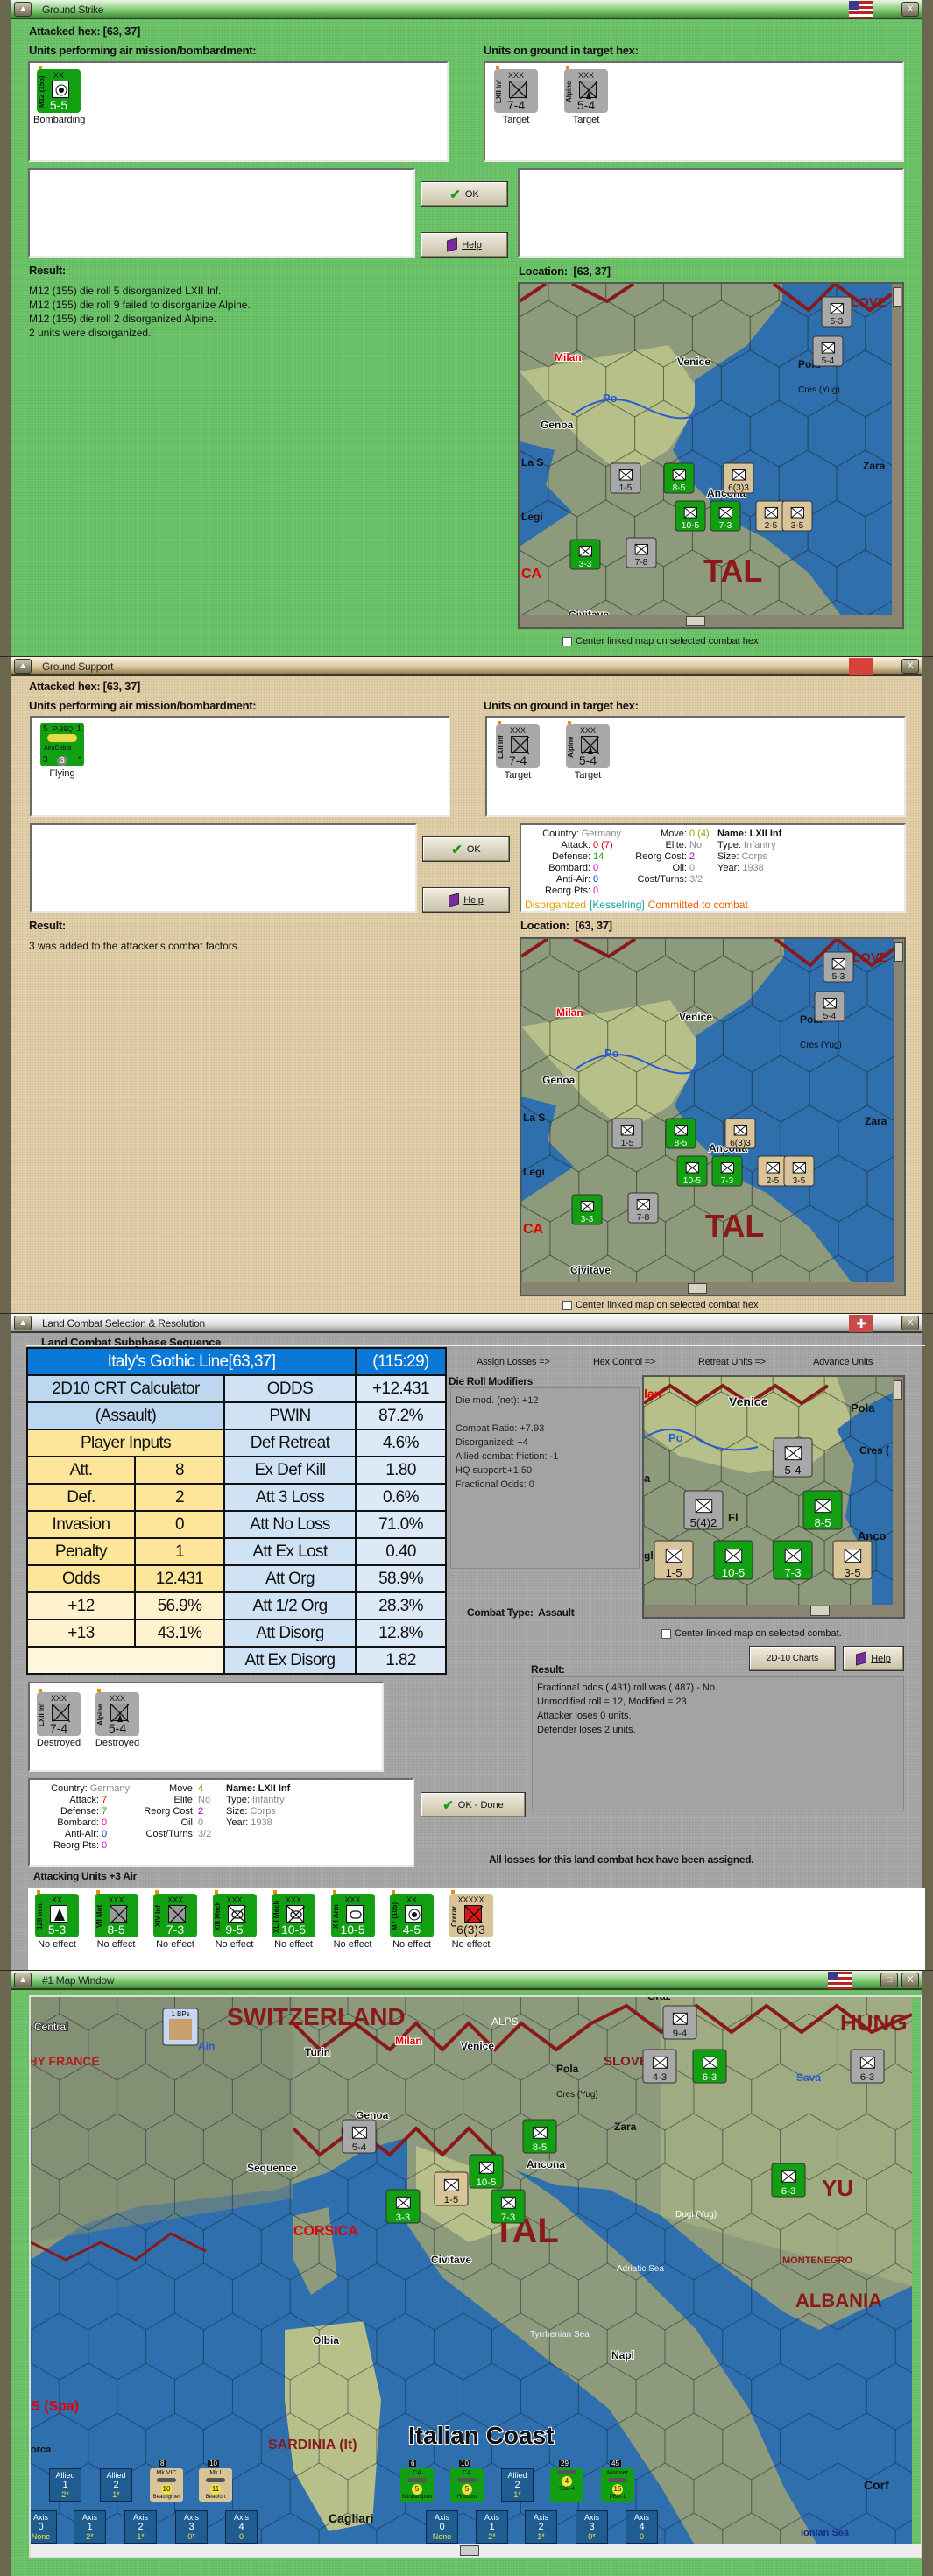 The height and width of the screenshot is (2576, 933). I want to click on ok-done-button: ✔ OK - Done, so click(473, 1804).